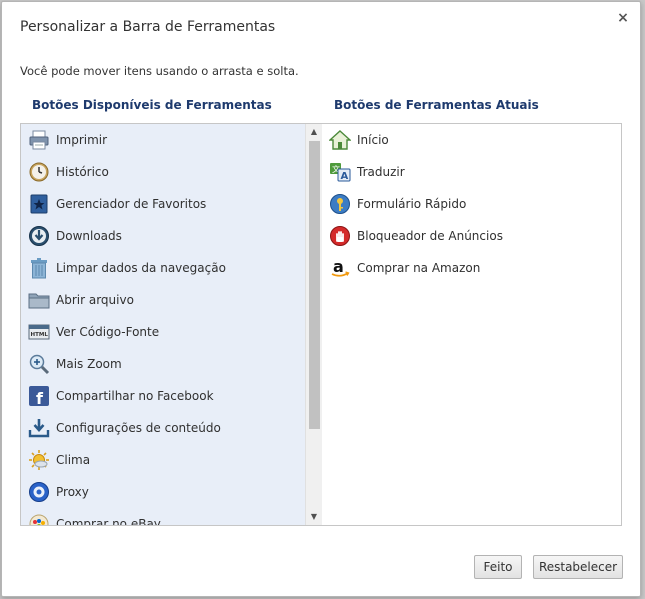 This screenshot has height=599, width=645. Describe the element at coordinates (171, 300) in the screenshot. I see `available-item-open-file: Abrir arquivo` at that location.